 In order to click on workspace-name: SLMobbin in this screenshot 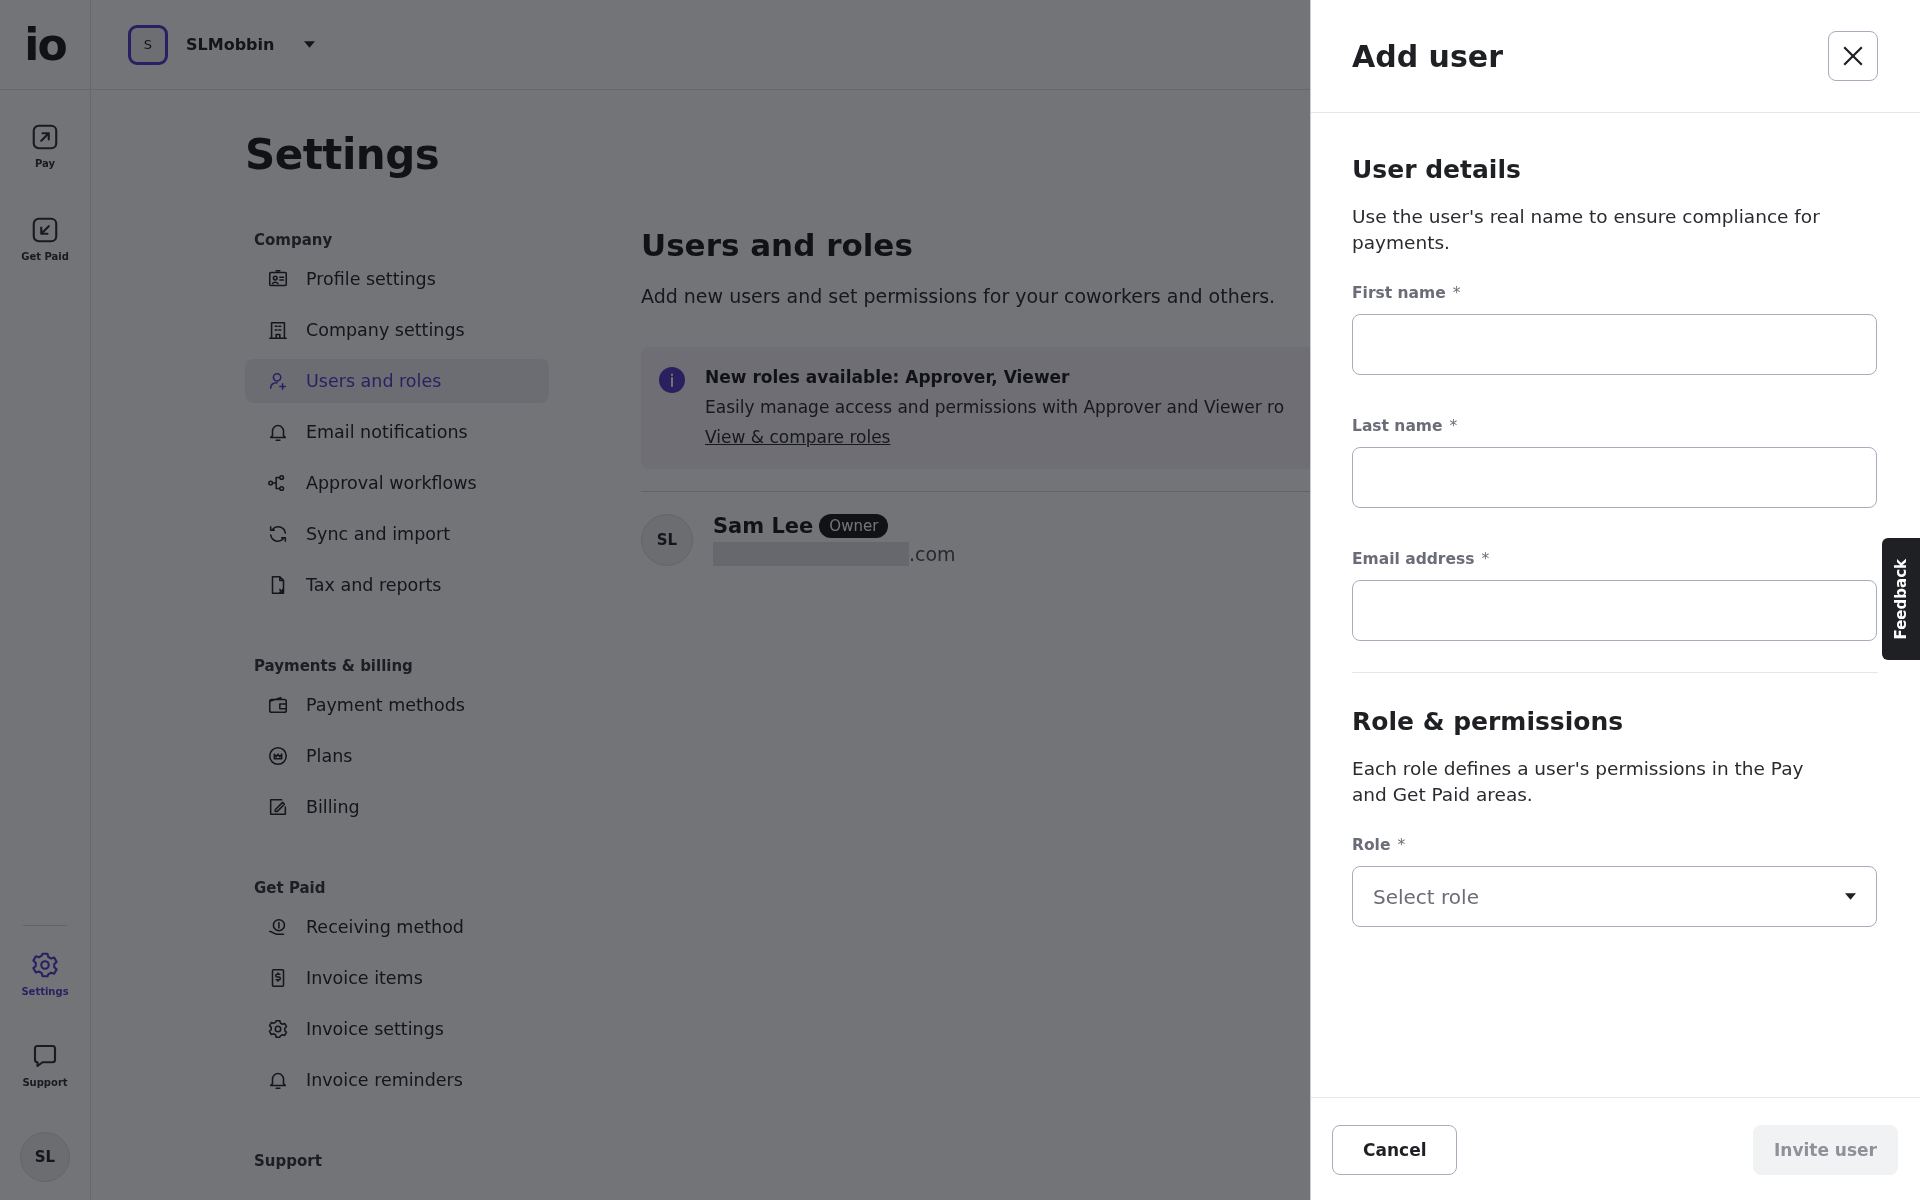, I will do `click(230, 44)`.